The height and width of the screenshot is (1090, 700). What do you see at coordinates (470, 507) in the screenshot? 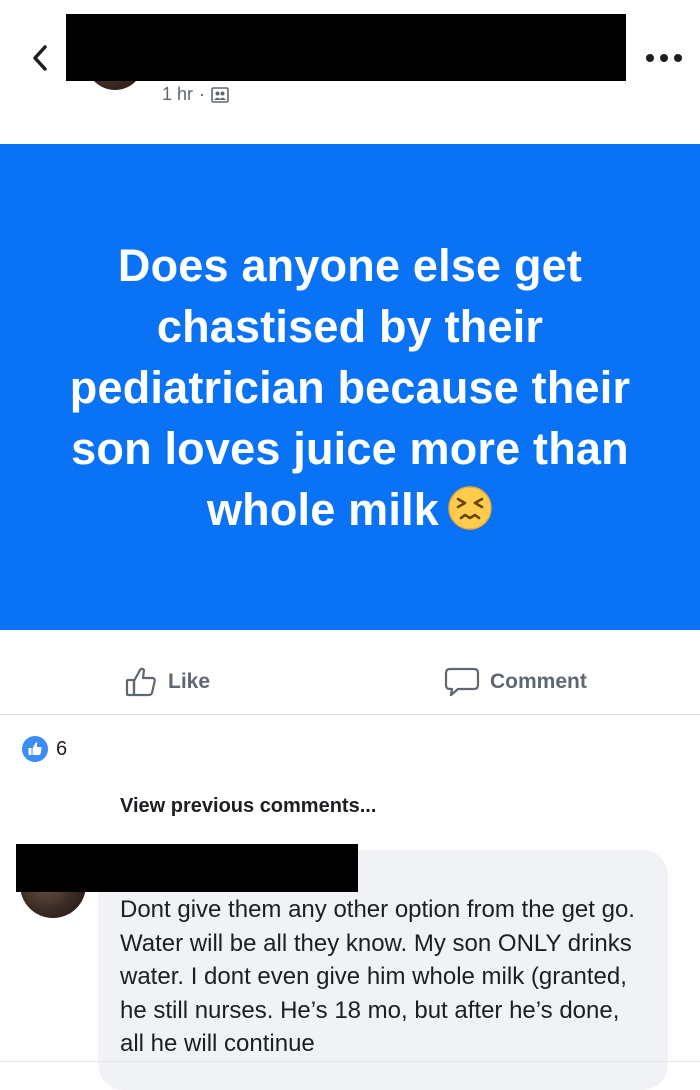
I see `persevering-face-emoji` at bounding box center [470, 507].